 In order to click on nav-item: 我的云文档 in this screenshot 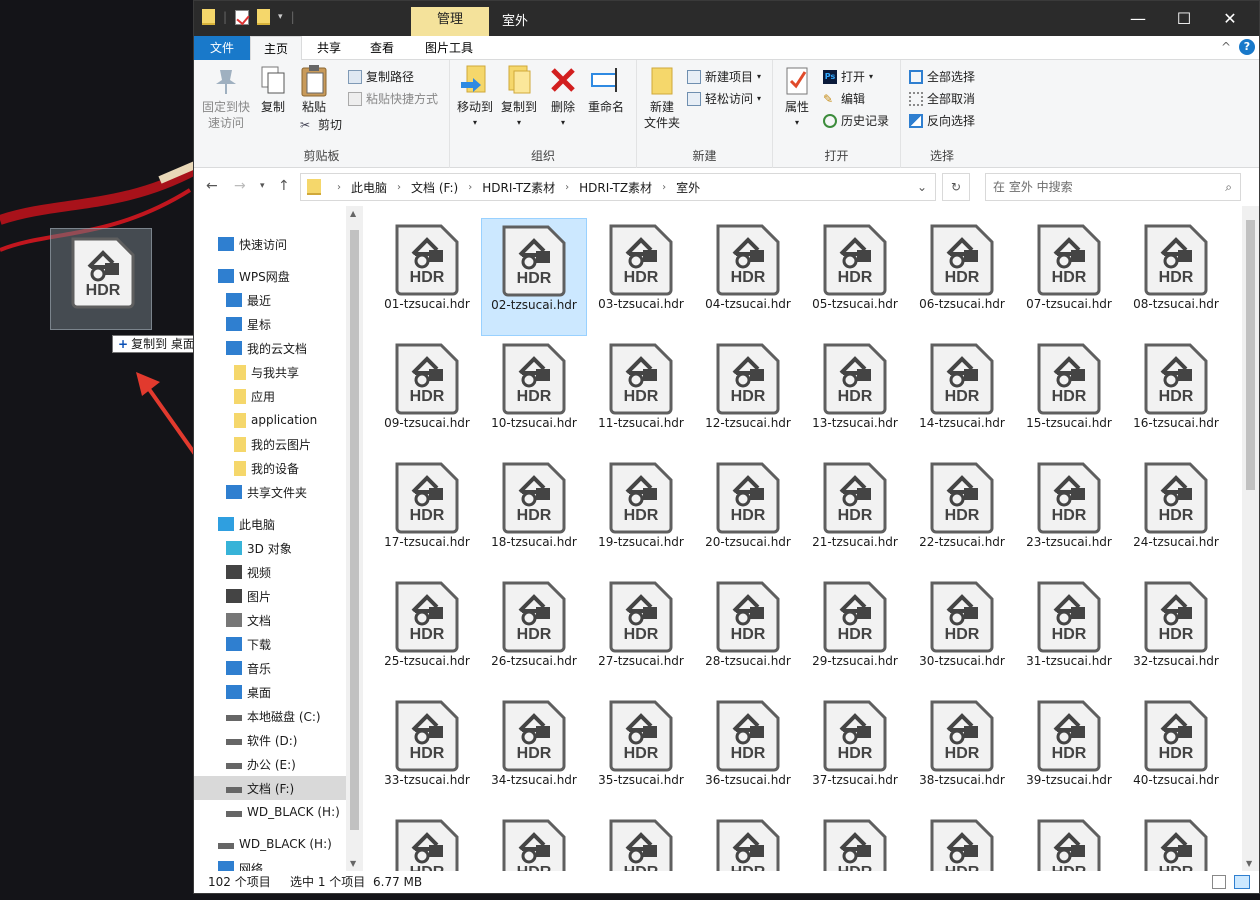, I will do `click(270, 348)`.